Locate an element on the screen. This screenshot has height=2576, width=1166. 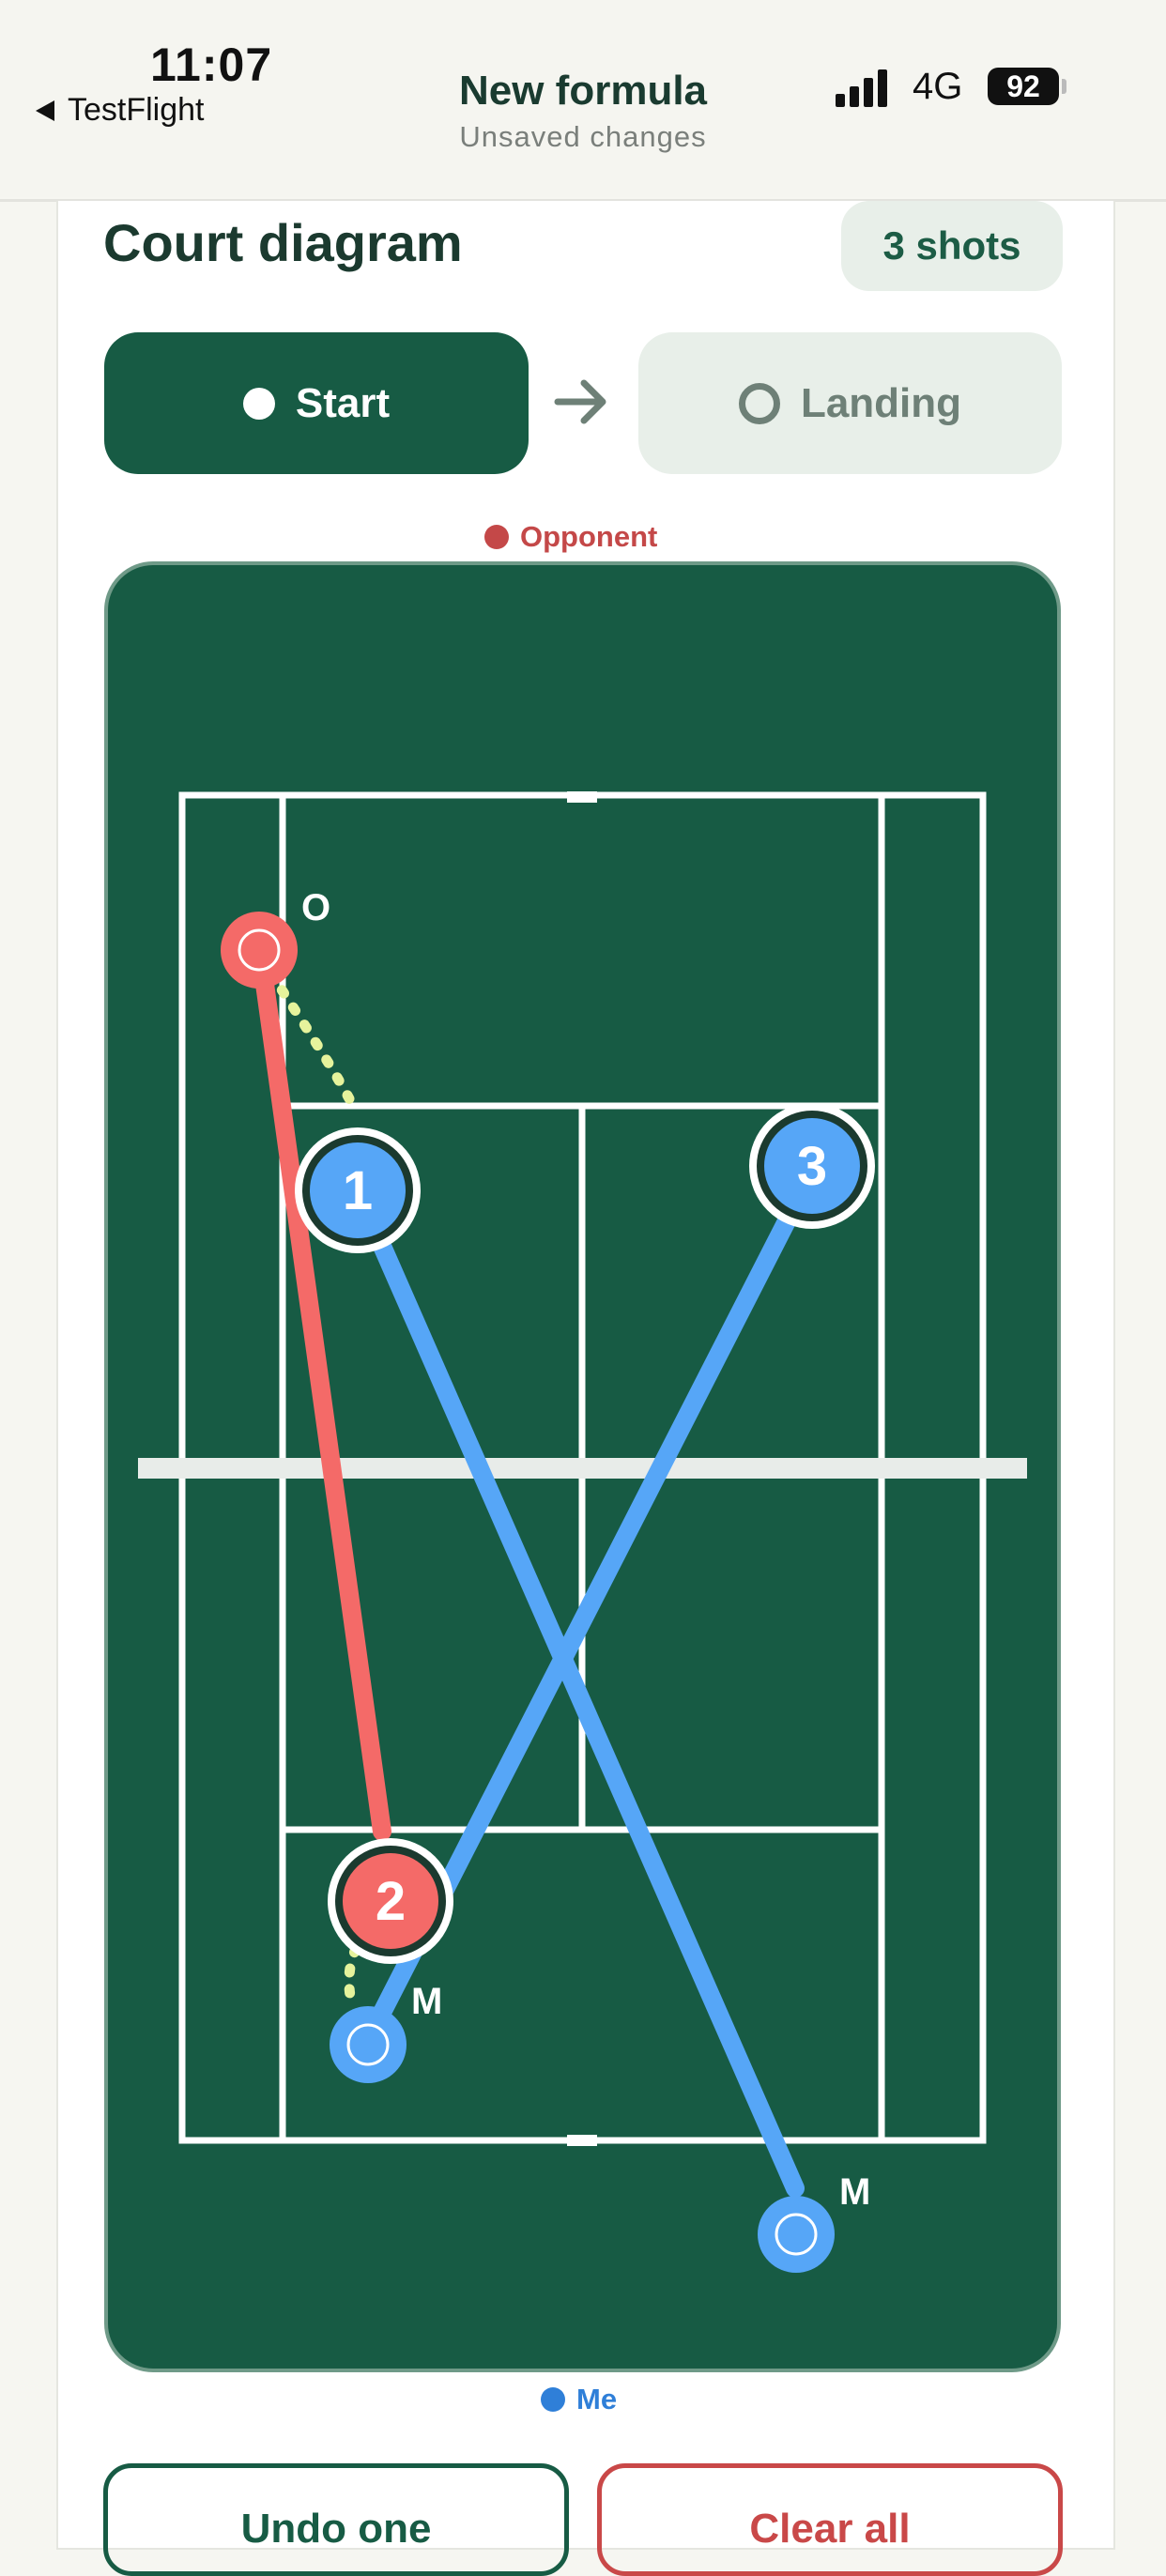
shot-2-badge: 2 is located at coordinates (390, 1901).